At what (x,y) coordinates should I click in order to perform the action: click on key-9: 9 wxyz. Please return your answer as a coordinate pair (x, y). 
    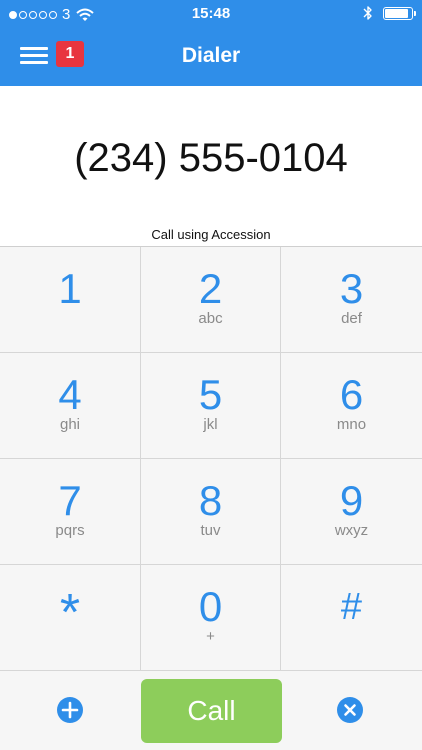
    Looking at the image, I should click on (351, 512).